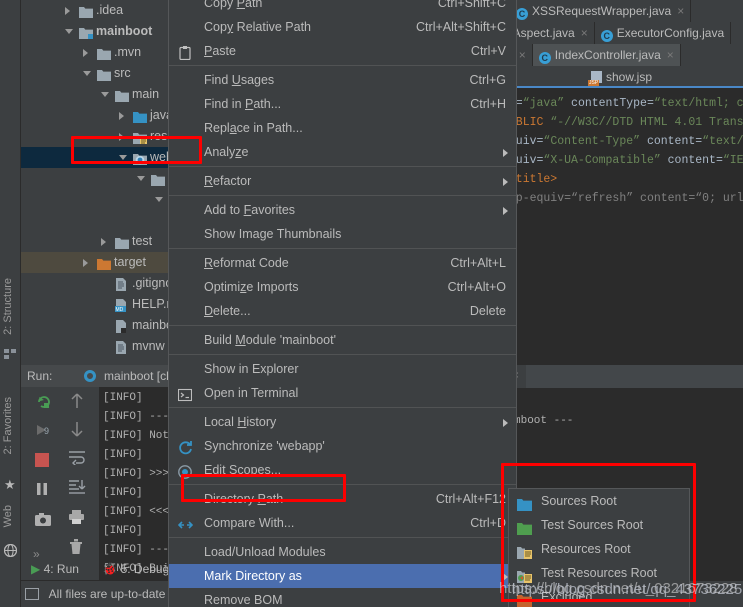 The image size is (743, 607). I want to click on sidebar-item-web: Web, so click(8, 516).